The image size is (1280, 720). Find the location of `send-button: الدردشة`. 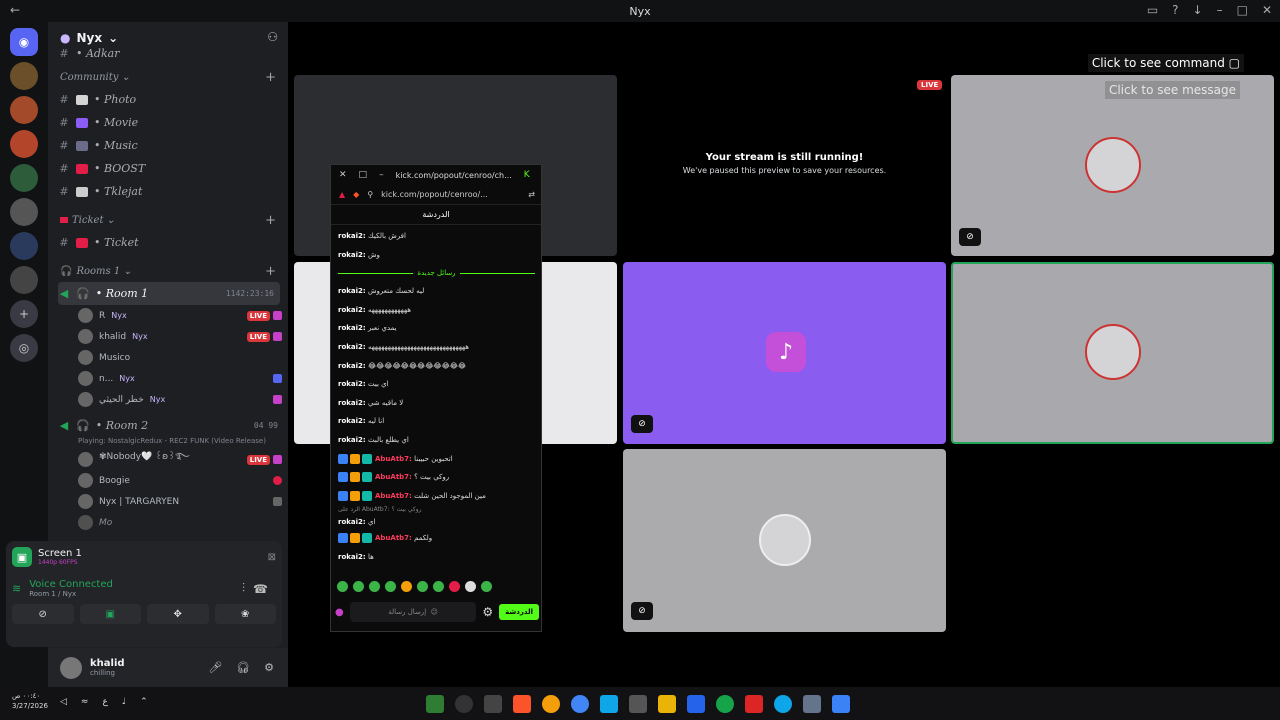

send-button: الدردشة is located at coordinates (519, 612).